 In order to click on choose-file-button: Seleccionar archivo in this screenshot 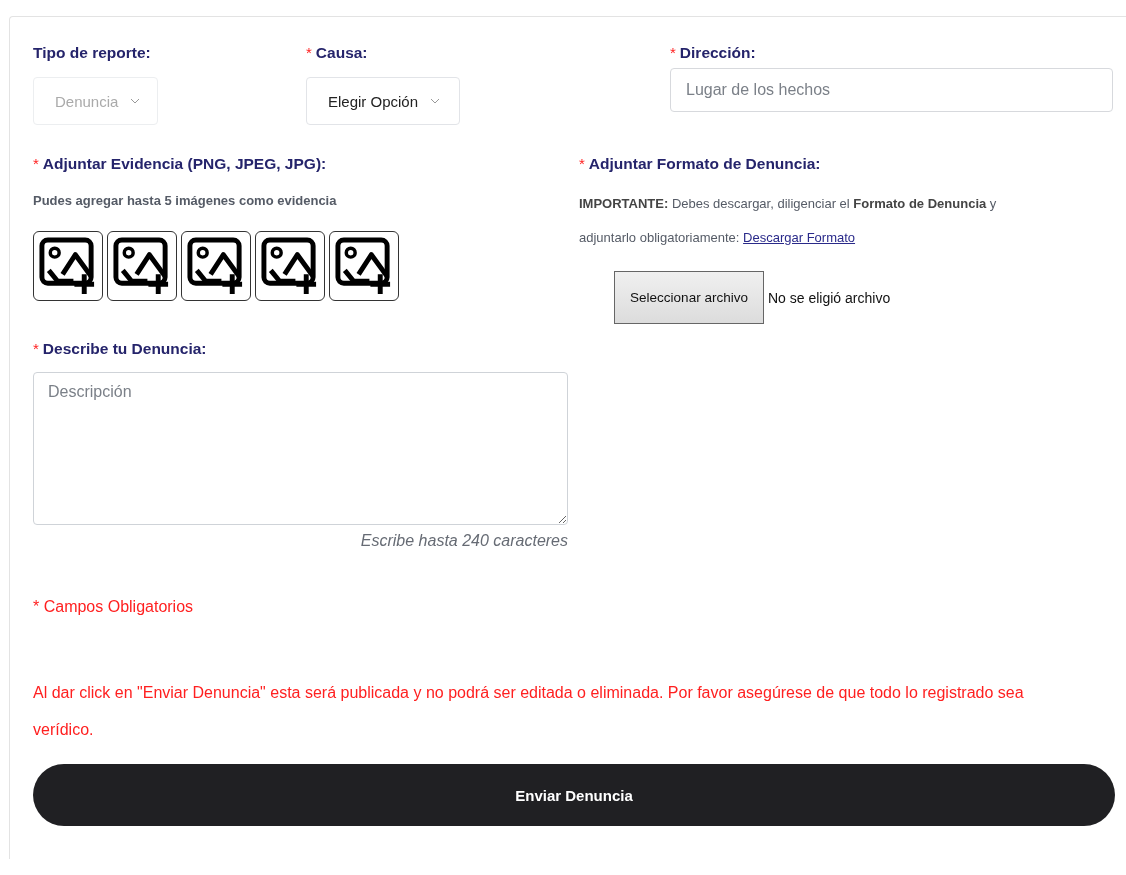, I will do `click(689, 297)`.